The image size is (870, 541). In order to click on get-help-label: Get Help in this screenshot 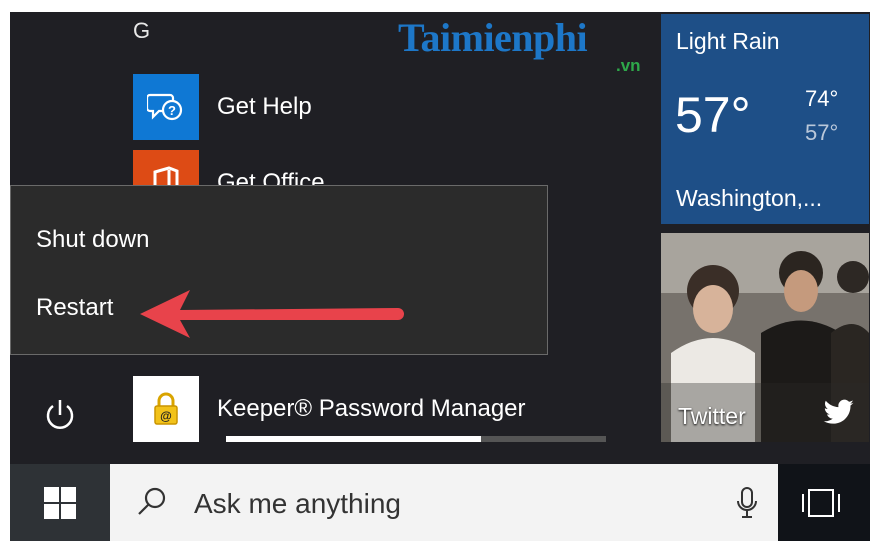, I will do `click(264, 106)`.